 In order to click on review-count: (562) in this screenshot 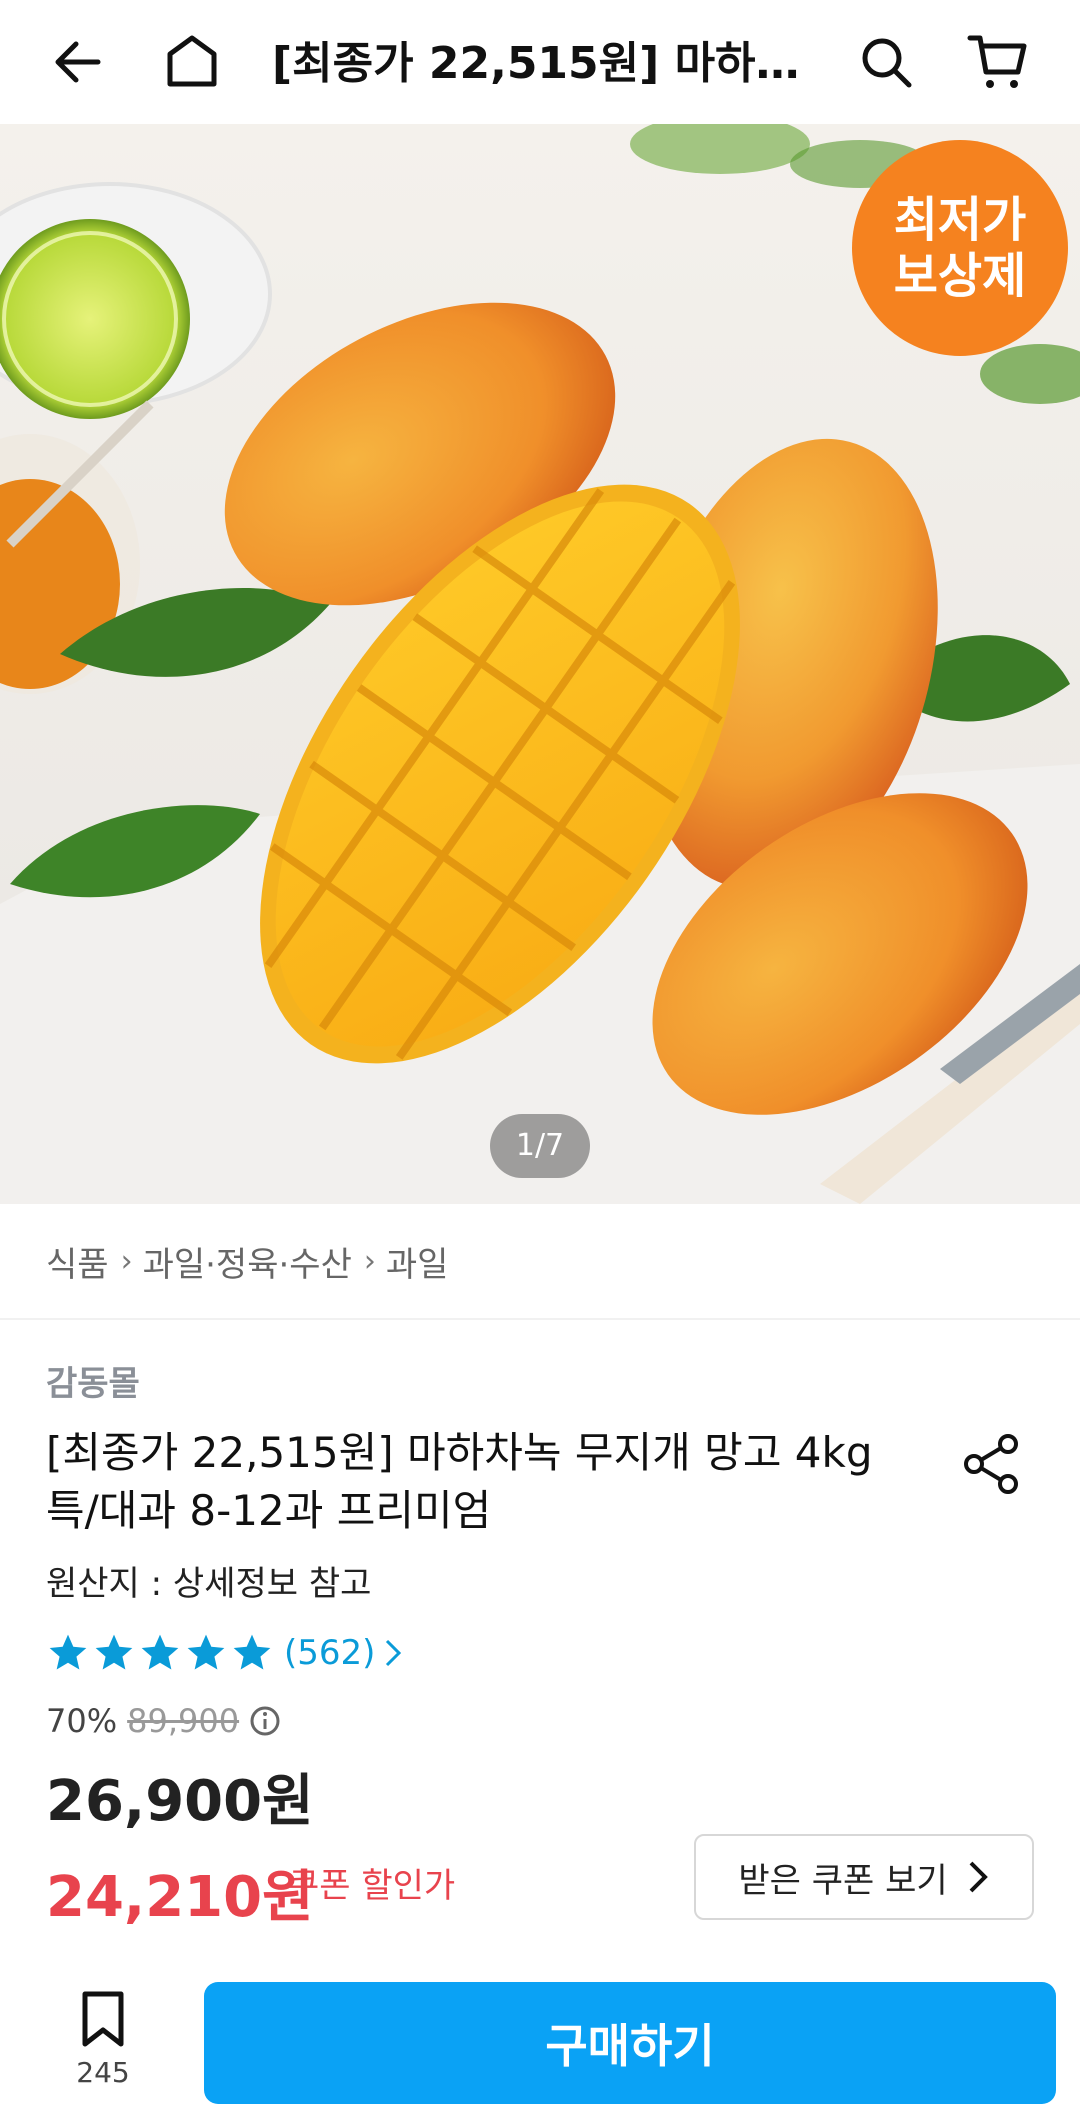, I will do `click(329, 1653)`.